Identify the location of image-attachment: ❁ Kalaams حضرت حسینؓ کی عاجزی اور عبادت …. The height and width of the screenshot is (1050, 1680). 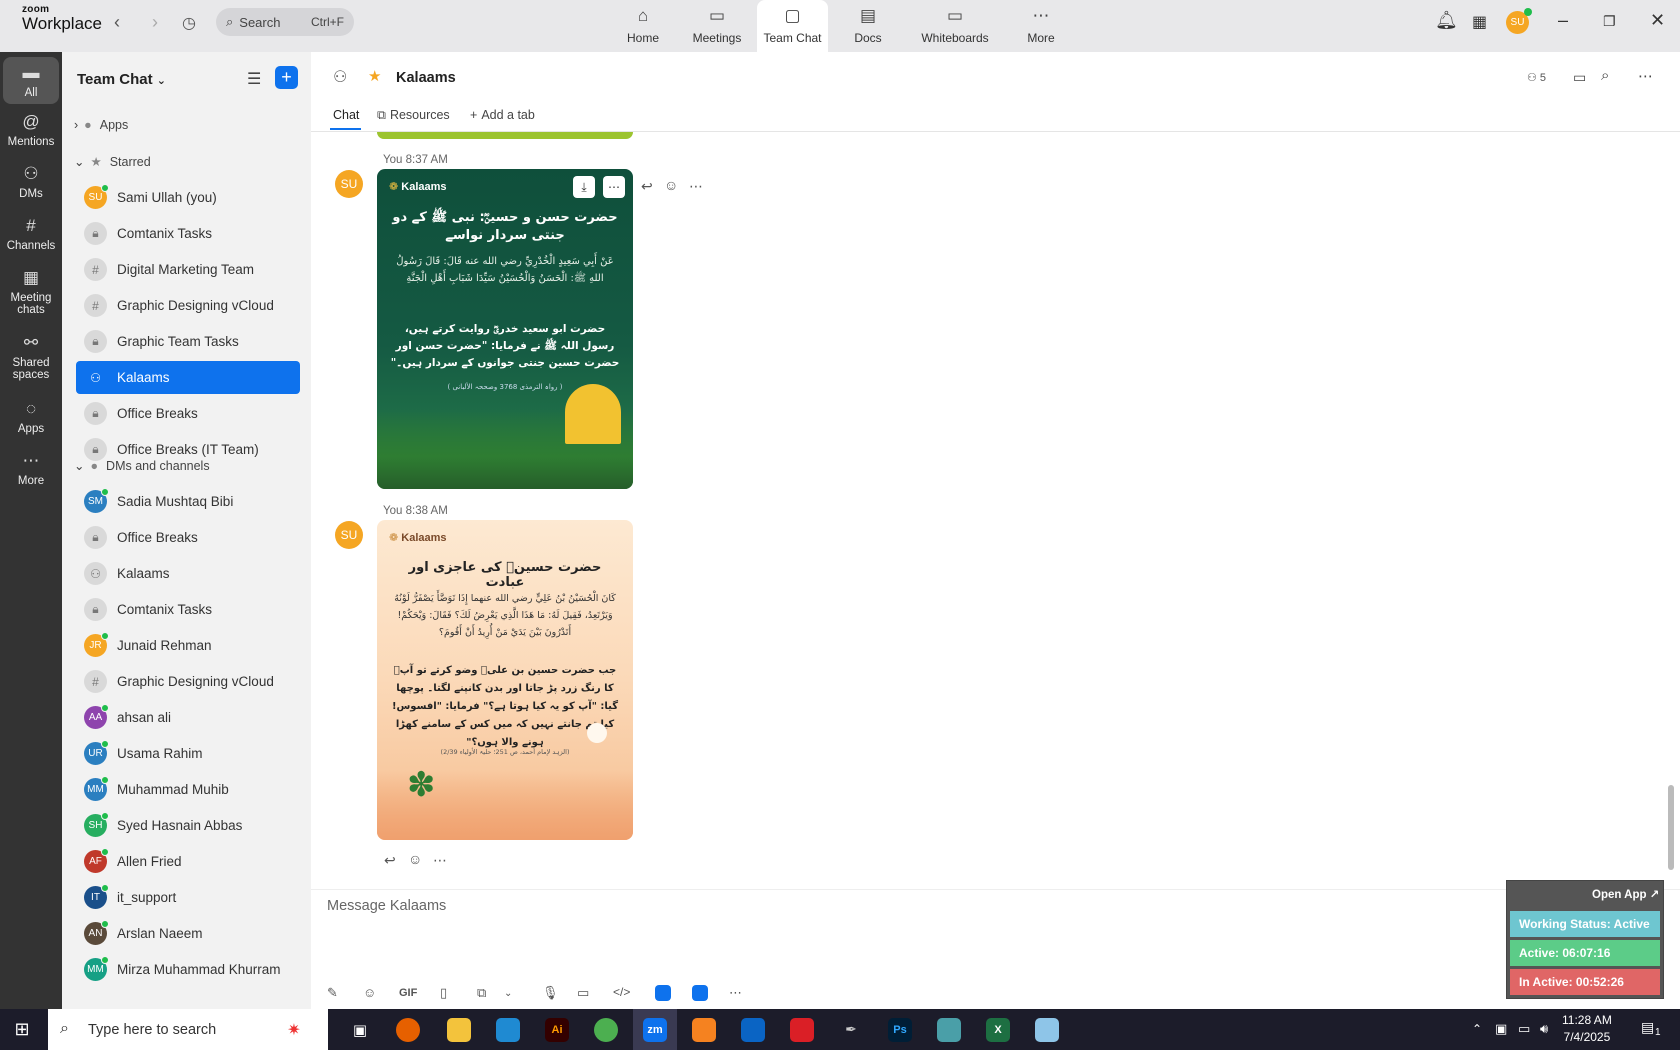
(505, 680).